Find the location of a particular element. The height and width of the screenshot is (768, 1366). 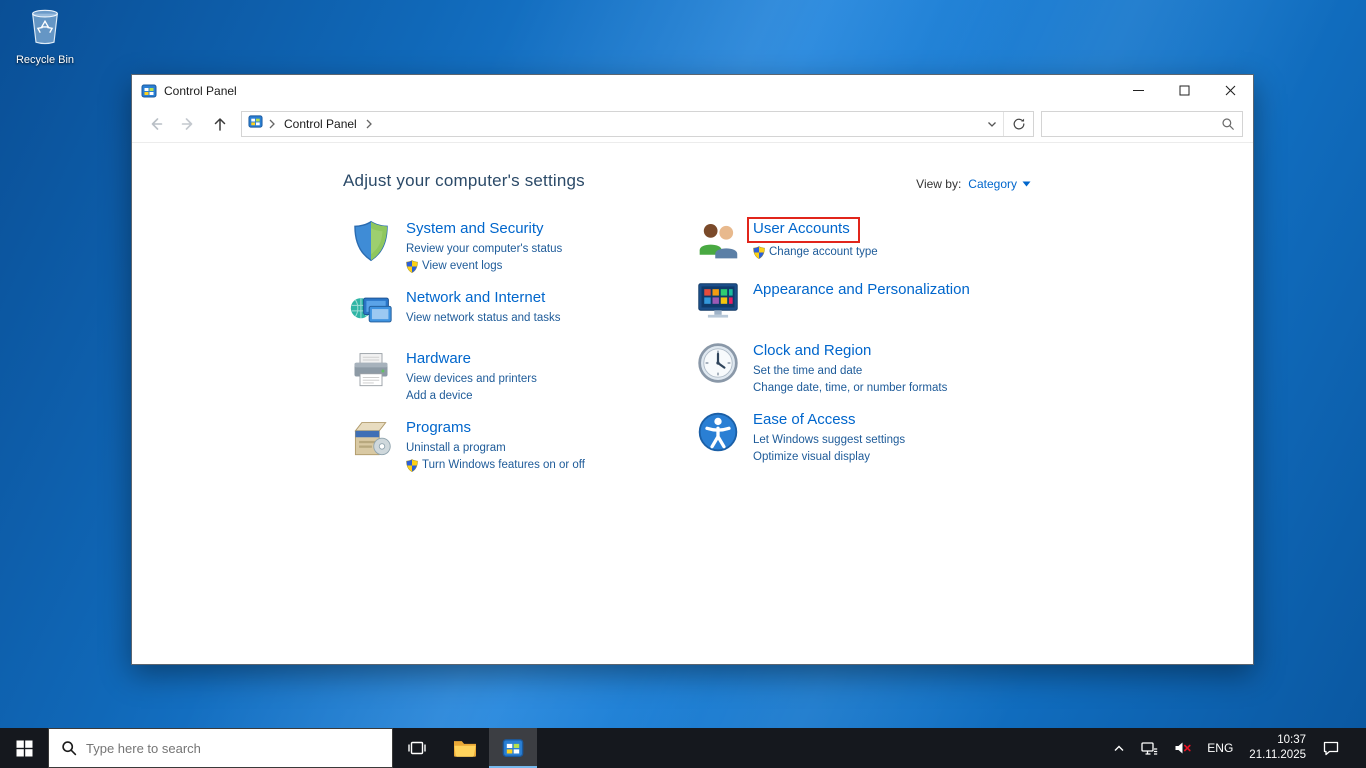

task-view-icon is located at coordinates (417, 748).